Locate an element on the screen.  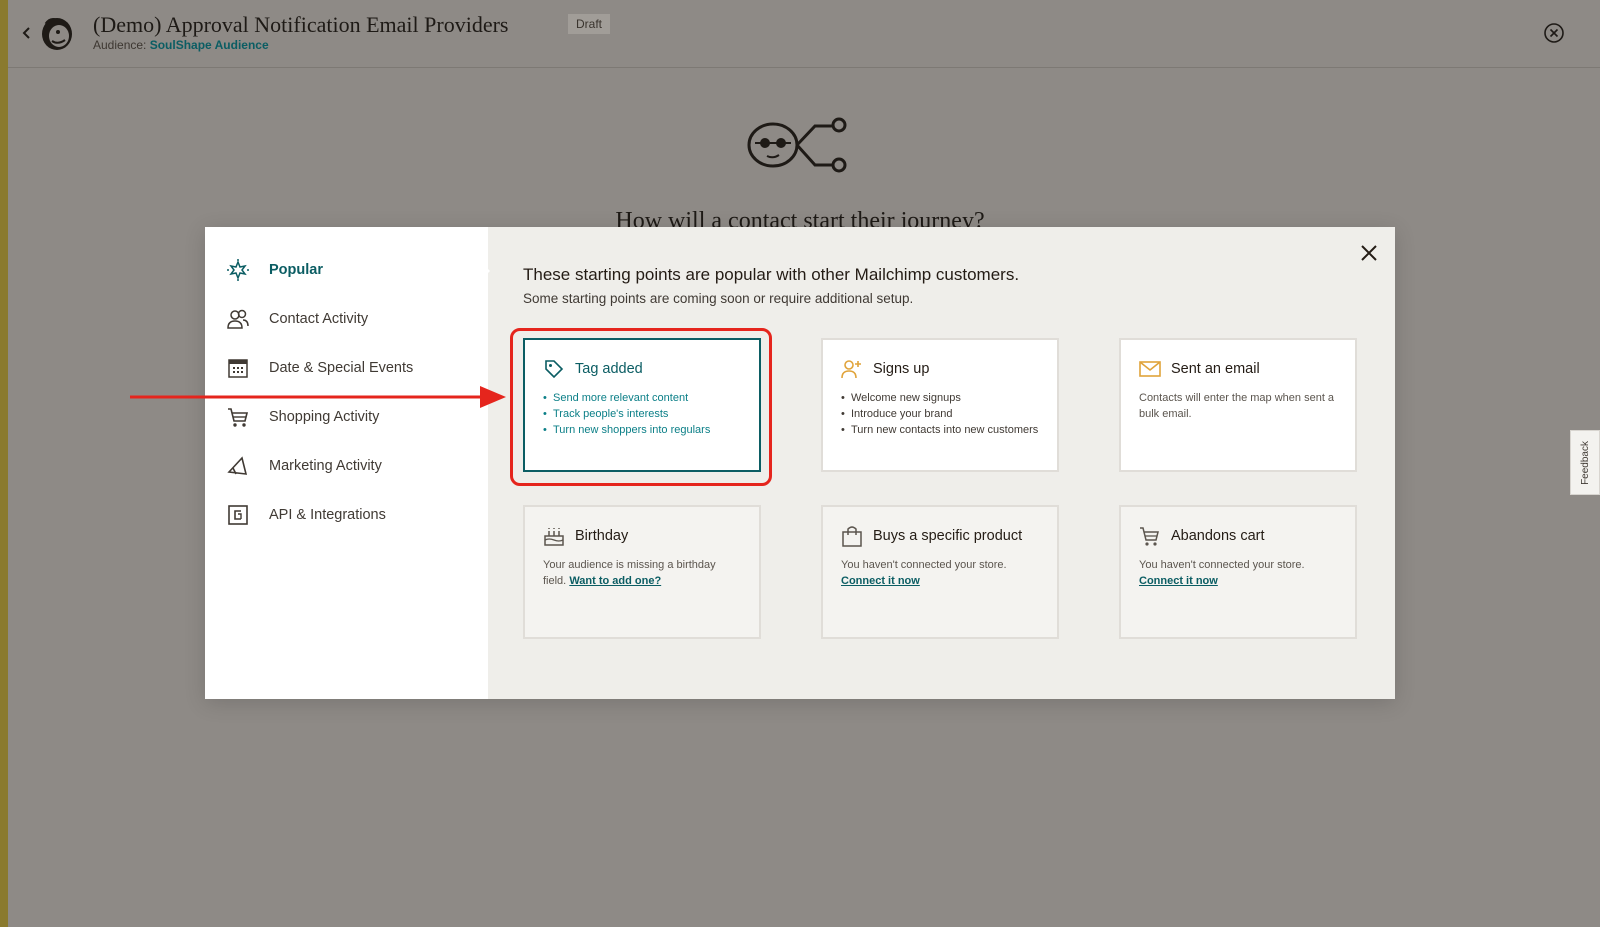
audience-line: Audience: SoulShape Audience is located at coordinates (181, 45).